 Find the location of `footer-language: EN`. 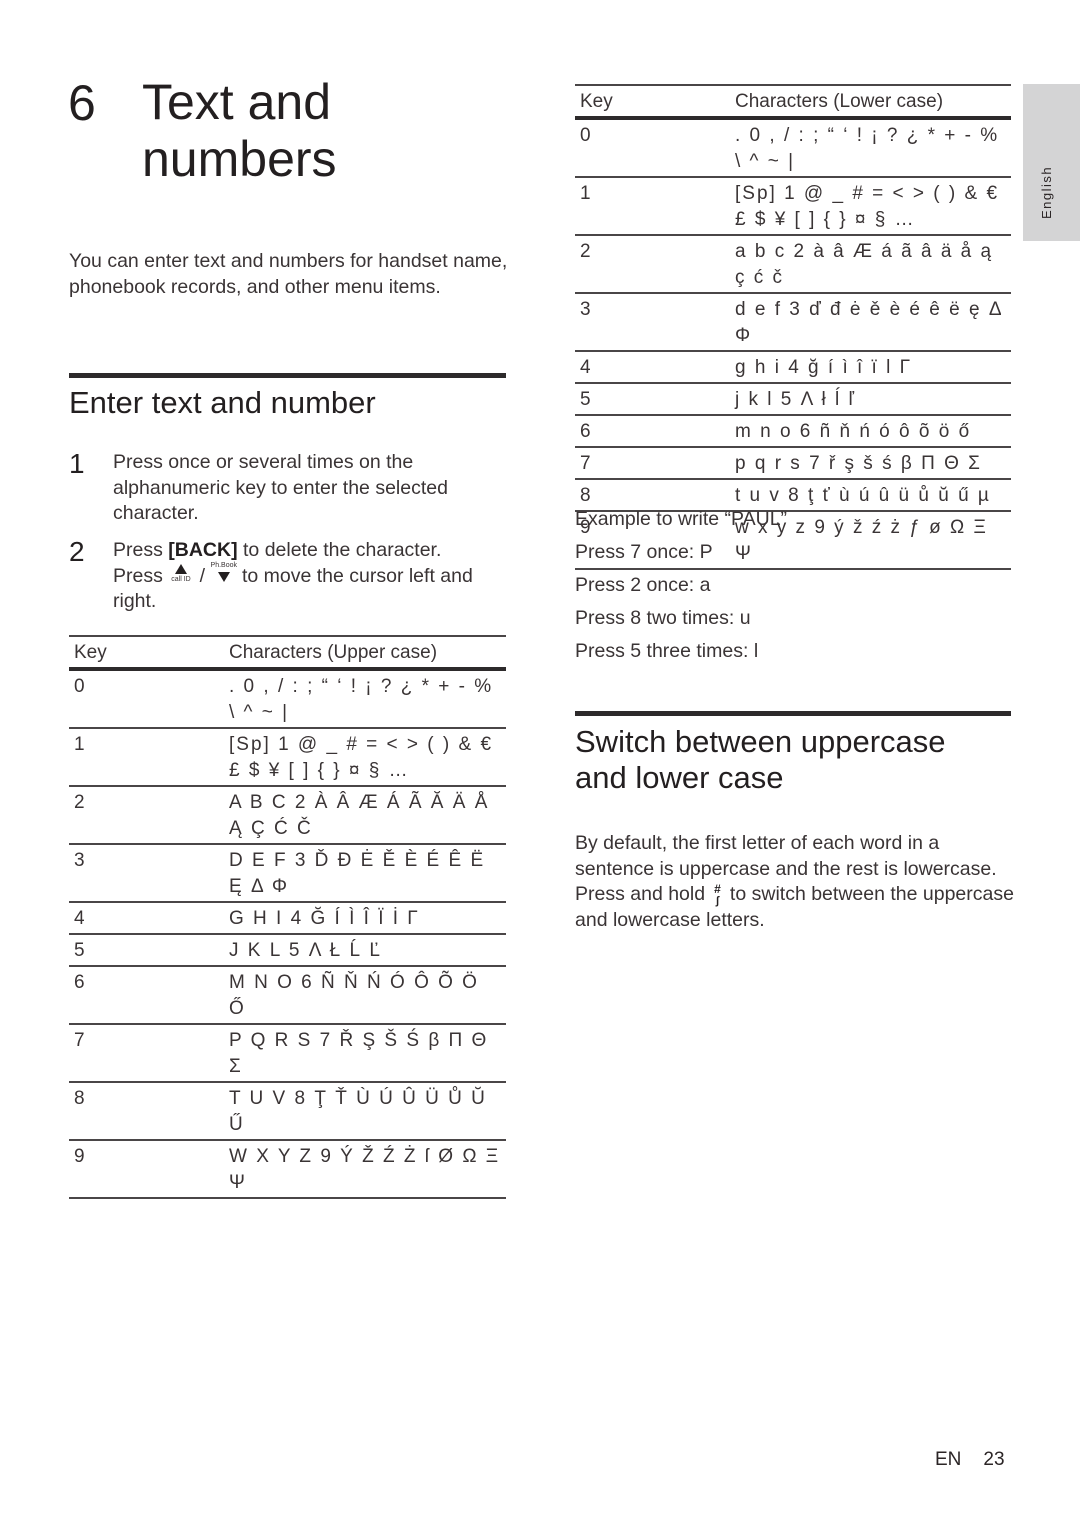

footer-language: EN is located at coordinates (948, 1459).